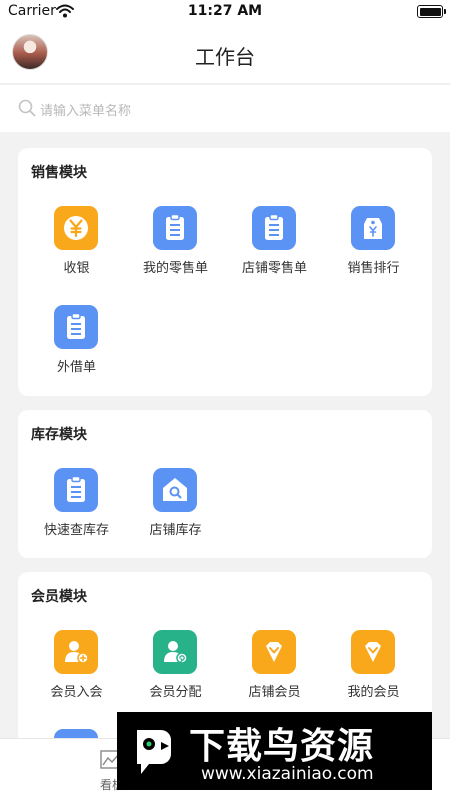 Image resolution: width=450 pixels, height=800 pixels. What do you see at coordinates (59, 435) in the screenshot?
I see `section-title: 库存模块` at bounding box center [59, 435].